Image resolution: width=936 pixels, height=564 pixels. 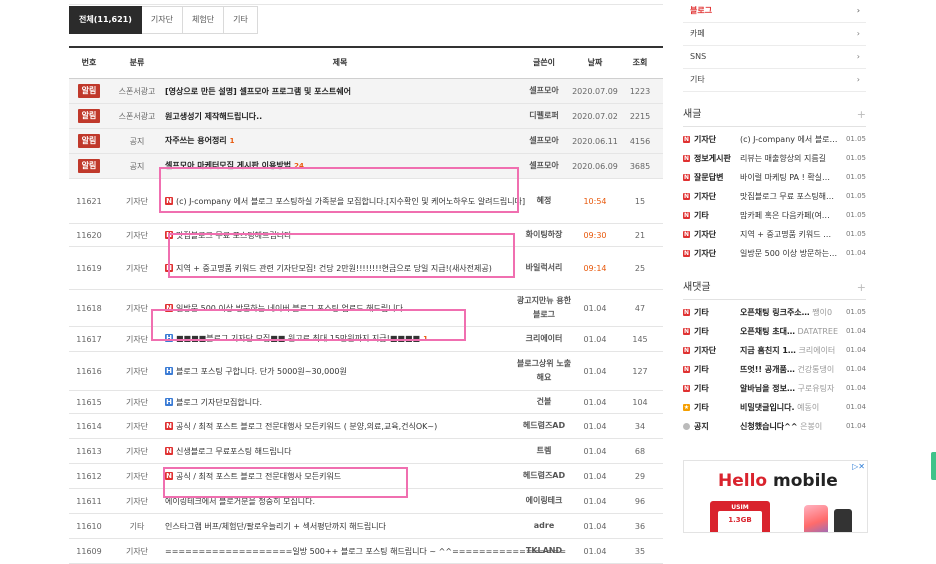 What do you see at coordinates (228, 165) in the screenshot?
I see `post-title-link: 셀프모아 마케터모집 게시판 이용방법` at bounding box center [228, 165].